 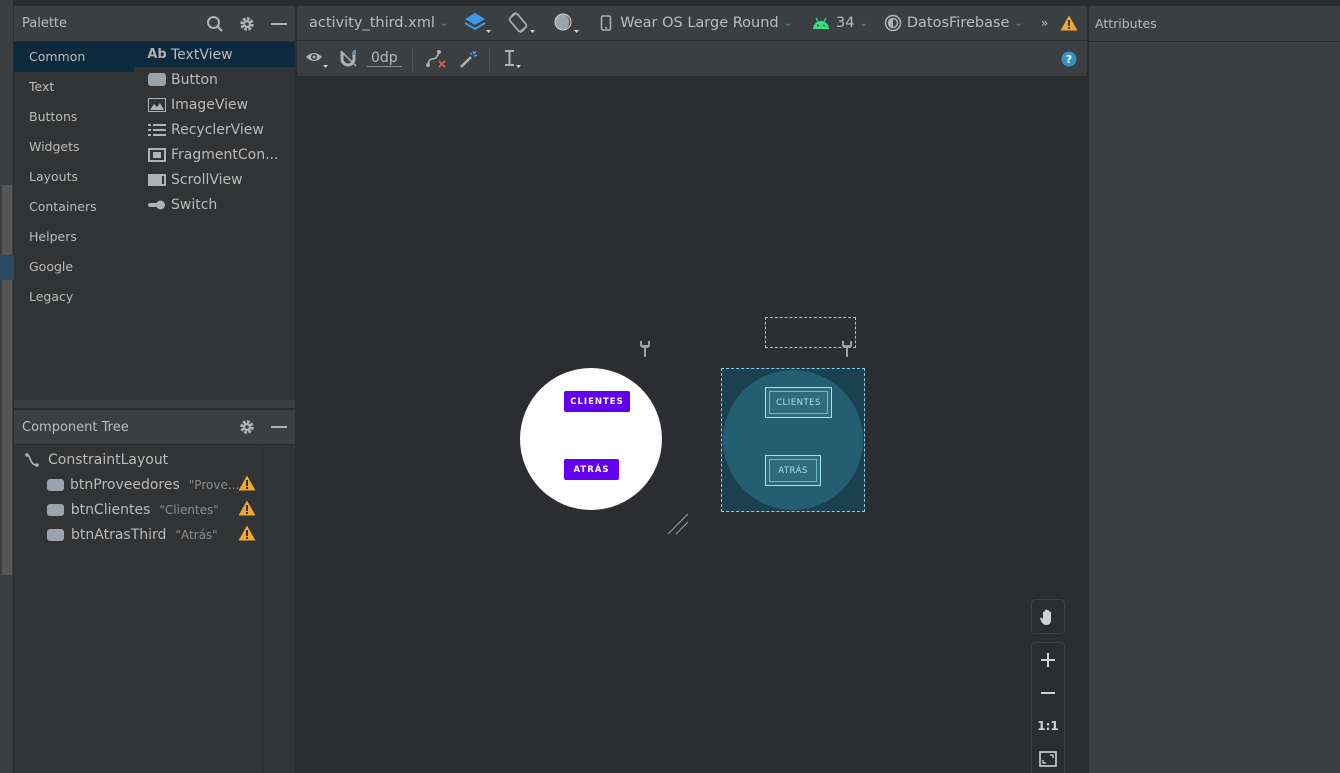 I want to click on recyclerview-icon, so click(x=157, y=130).